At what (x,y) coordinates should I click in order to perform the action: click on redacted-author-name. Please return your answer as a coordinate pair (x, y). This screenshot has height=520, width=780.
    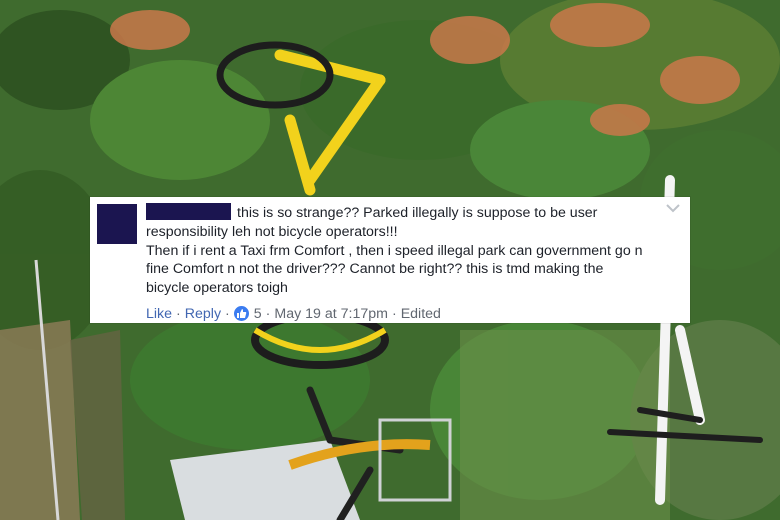
    Looking at the image, I should click on (188, 211).